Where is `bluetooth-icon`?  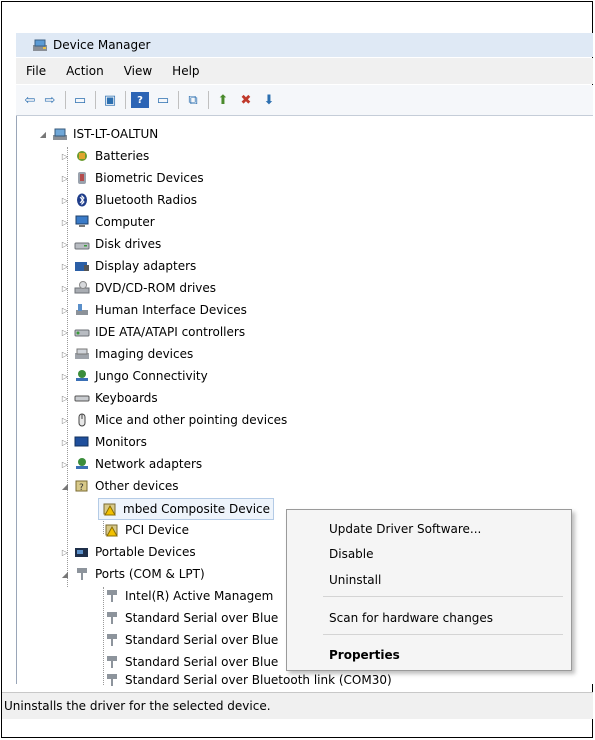 bluetooth-icon is located at coordinates (82, 200).